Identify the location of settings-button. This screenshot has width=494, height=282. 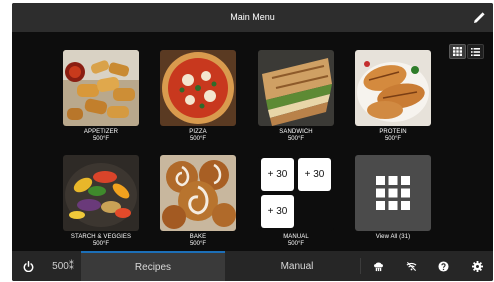
(477, 266).